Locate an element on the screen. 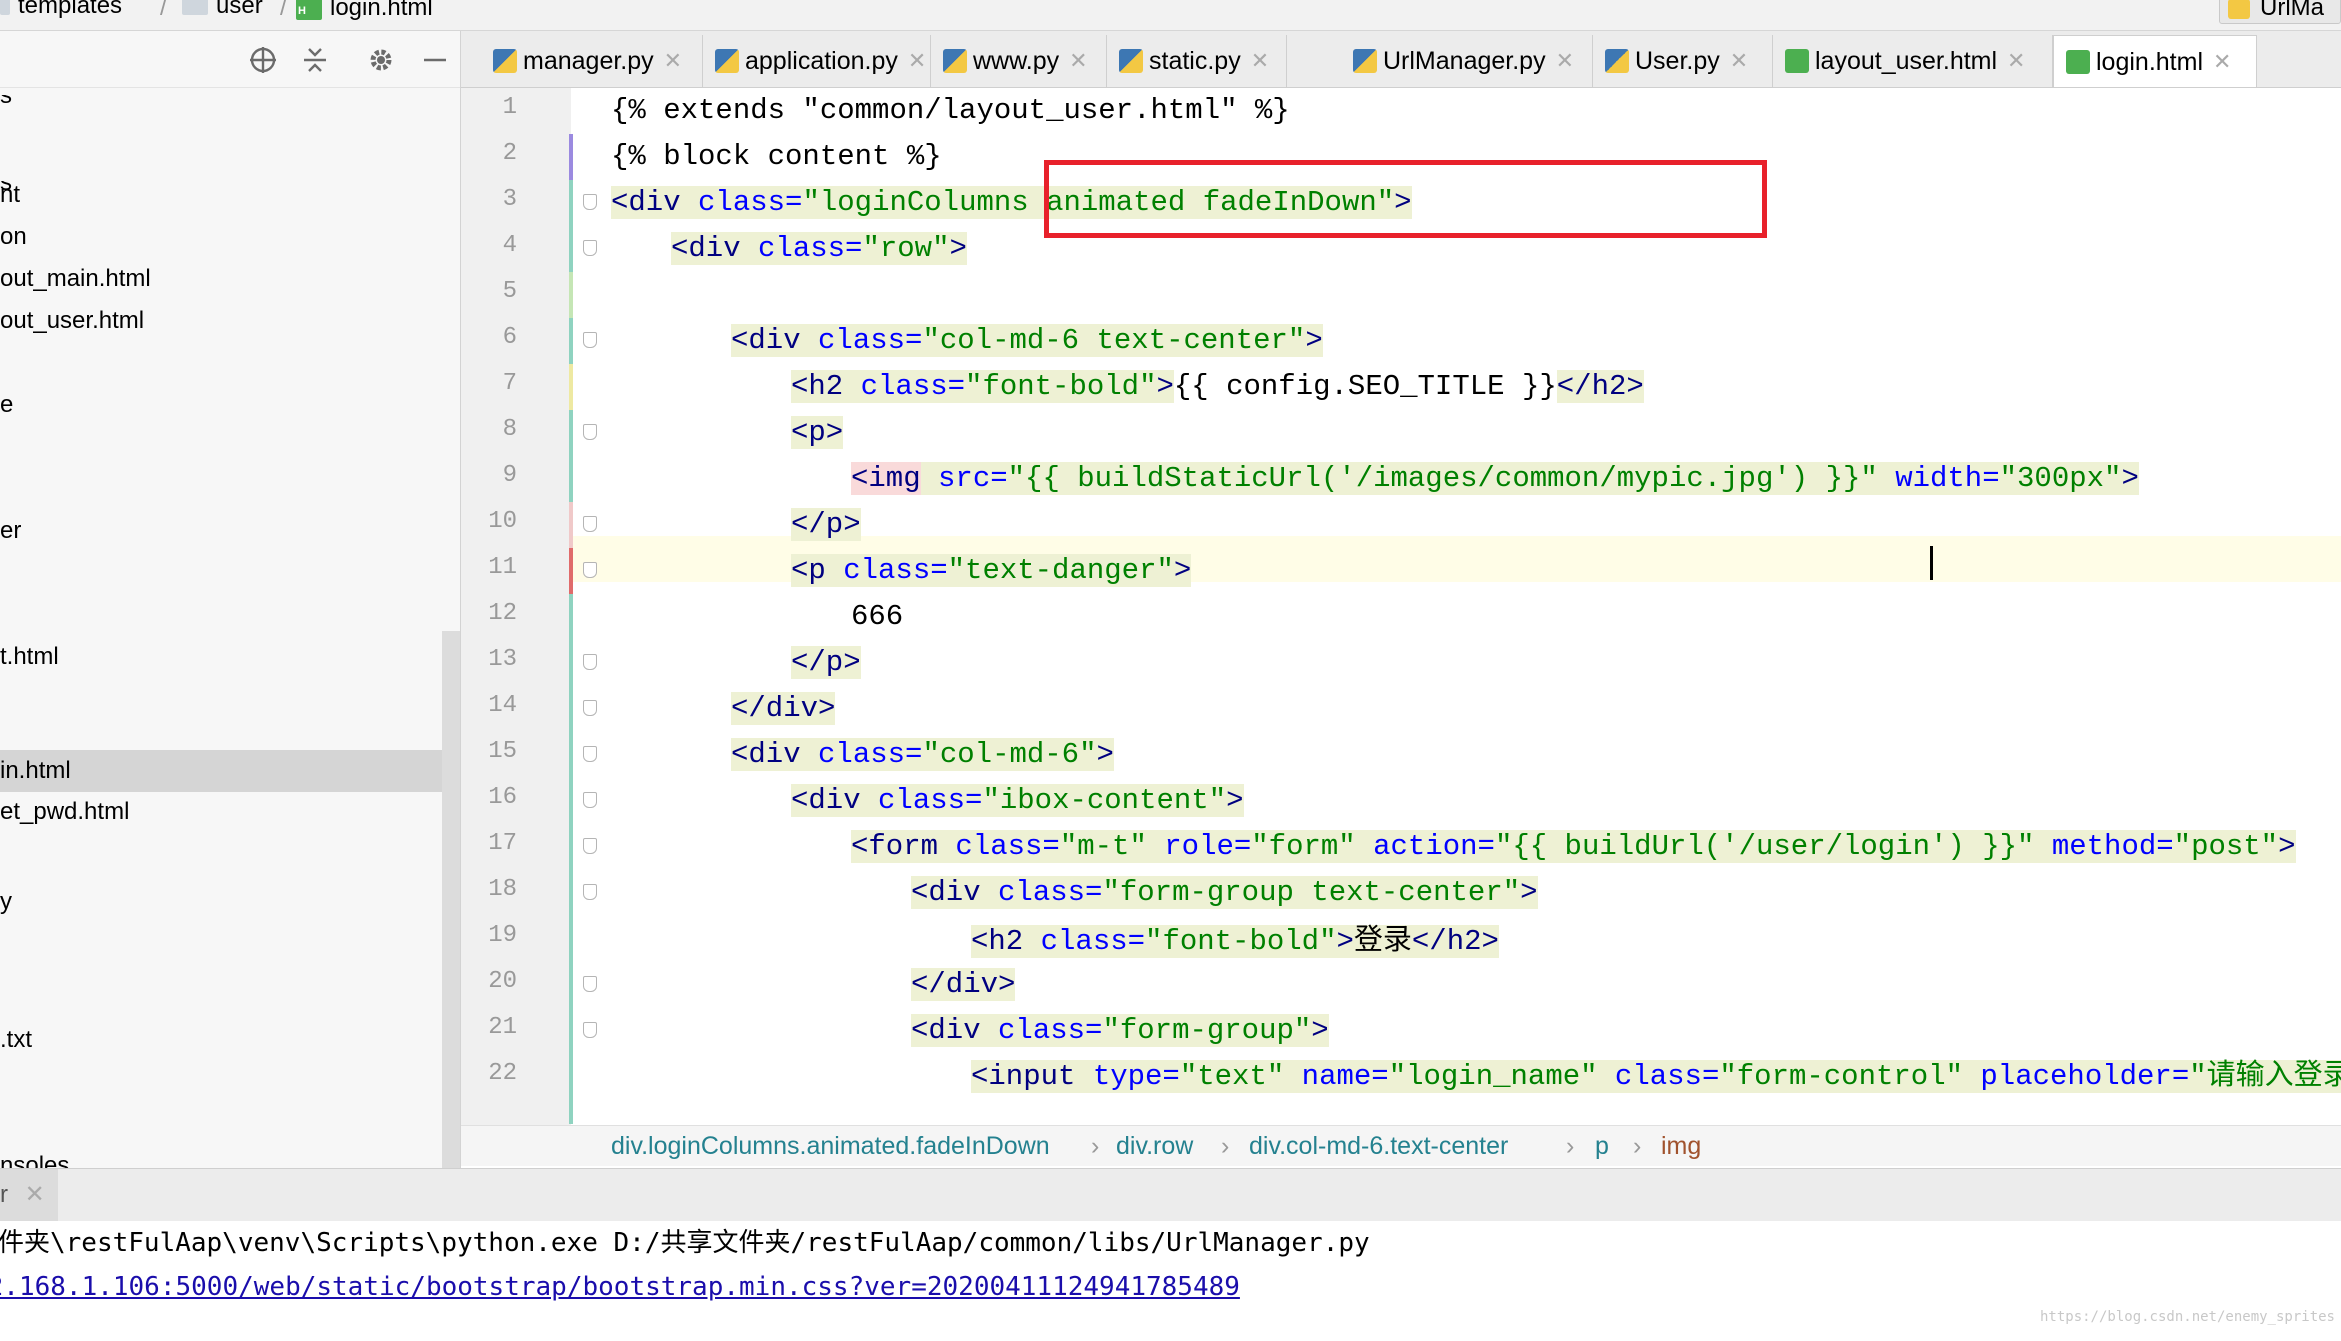  tree-item: out_user.html is located at coordinates (221, 321).